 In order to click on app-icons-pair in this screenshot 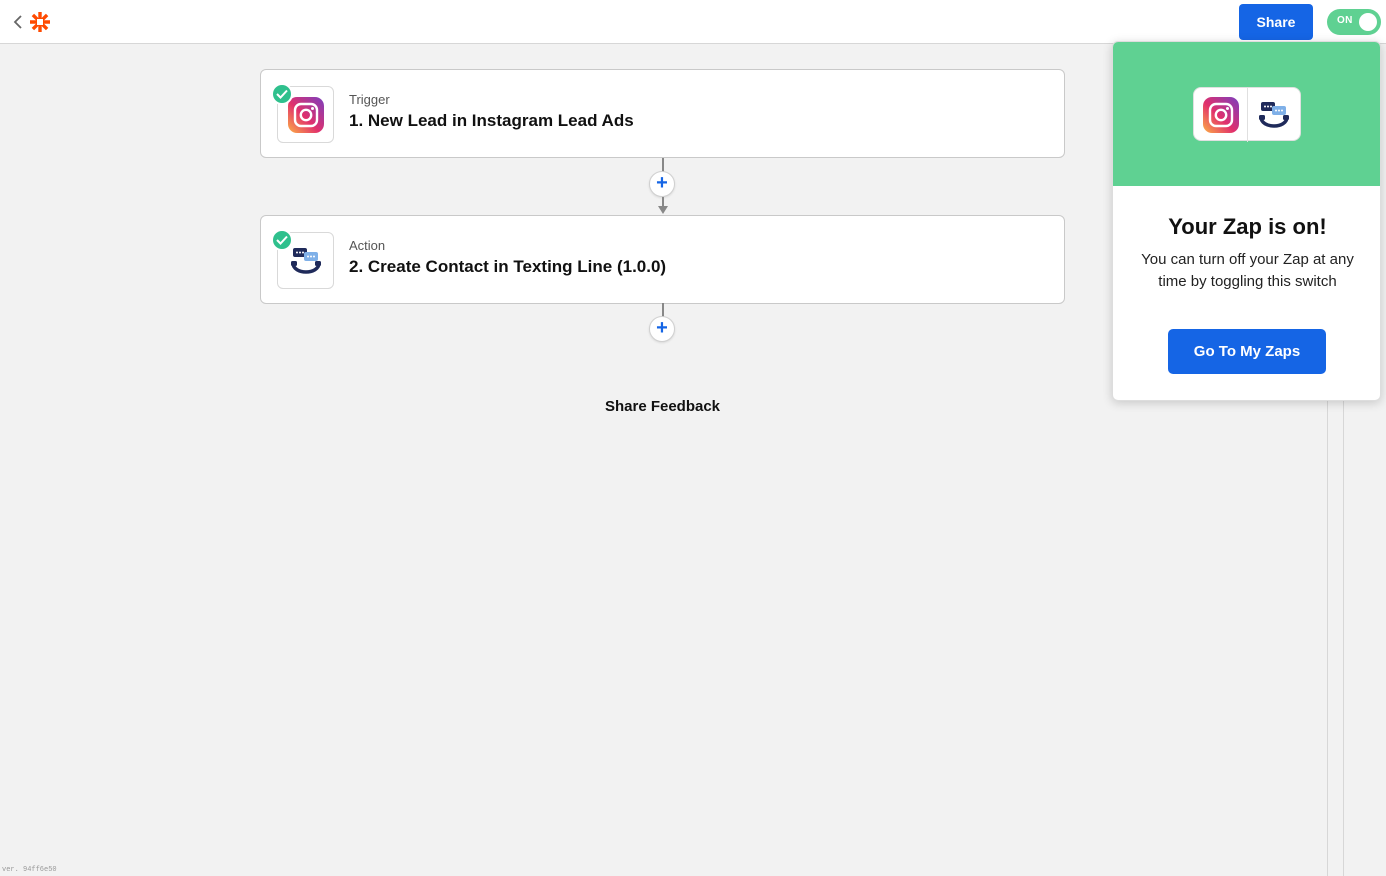, I will do `click(1247, 114)`.